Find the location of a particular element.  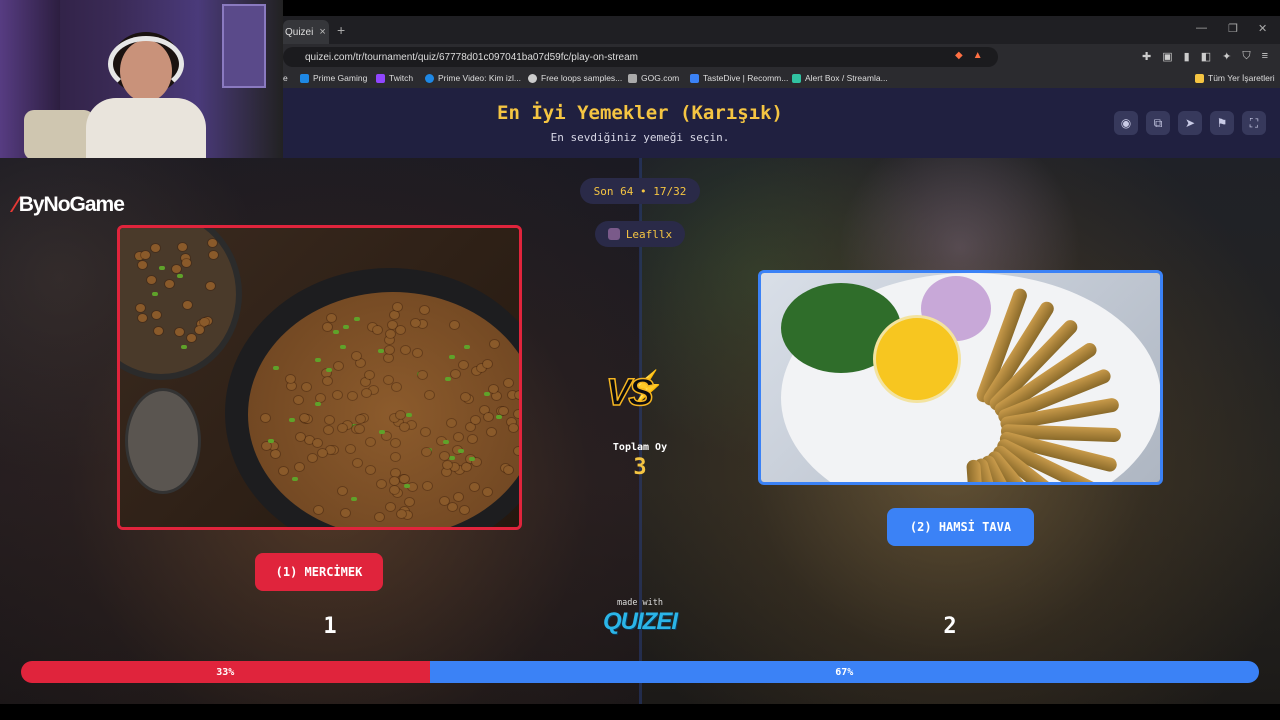

bynogame-logo: ⁄ ByNoGame is located at coordinates (69, 204).